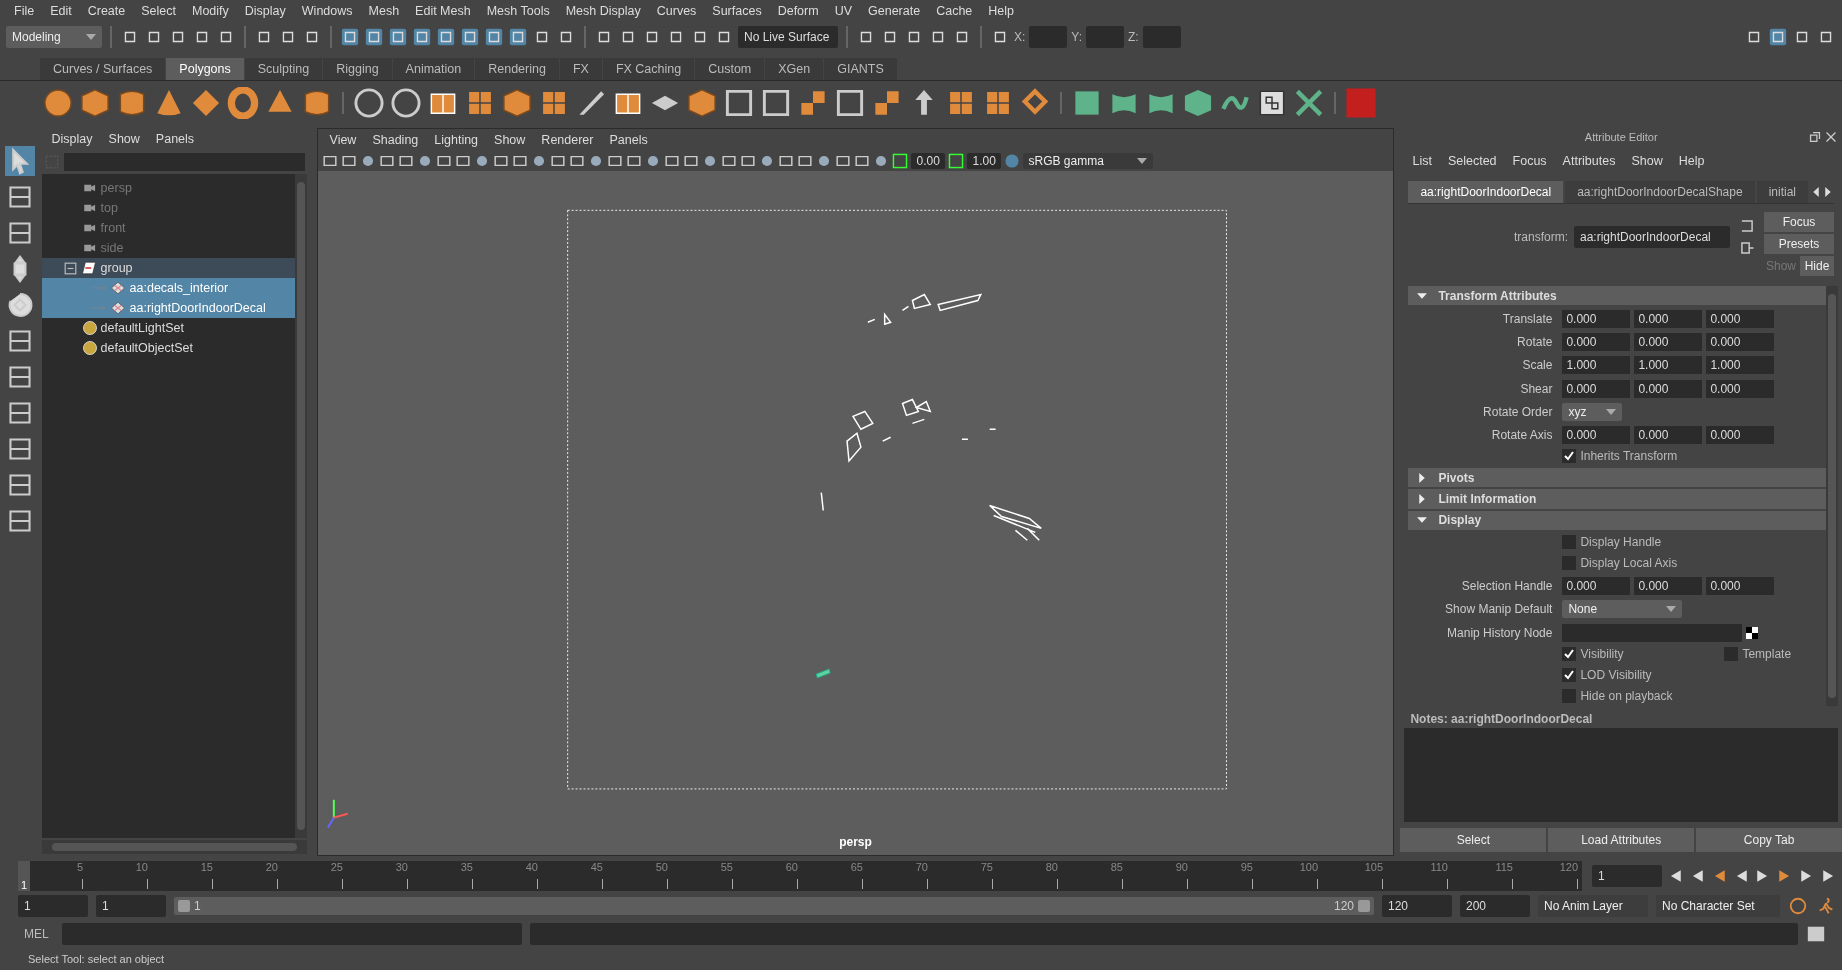  Describe the element at coordinates (1660, 191) in the screenshot. I see `node-tab: aa:rightDoorIndoorDecalShape` at that location.